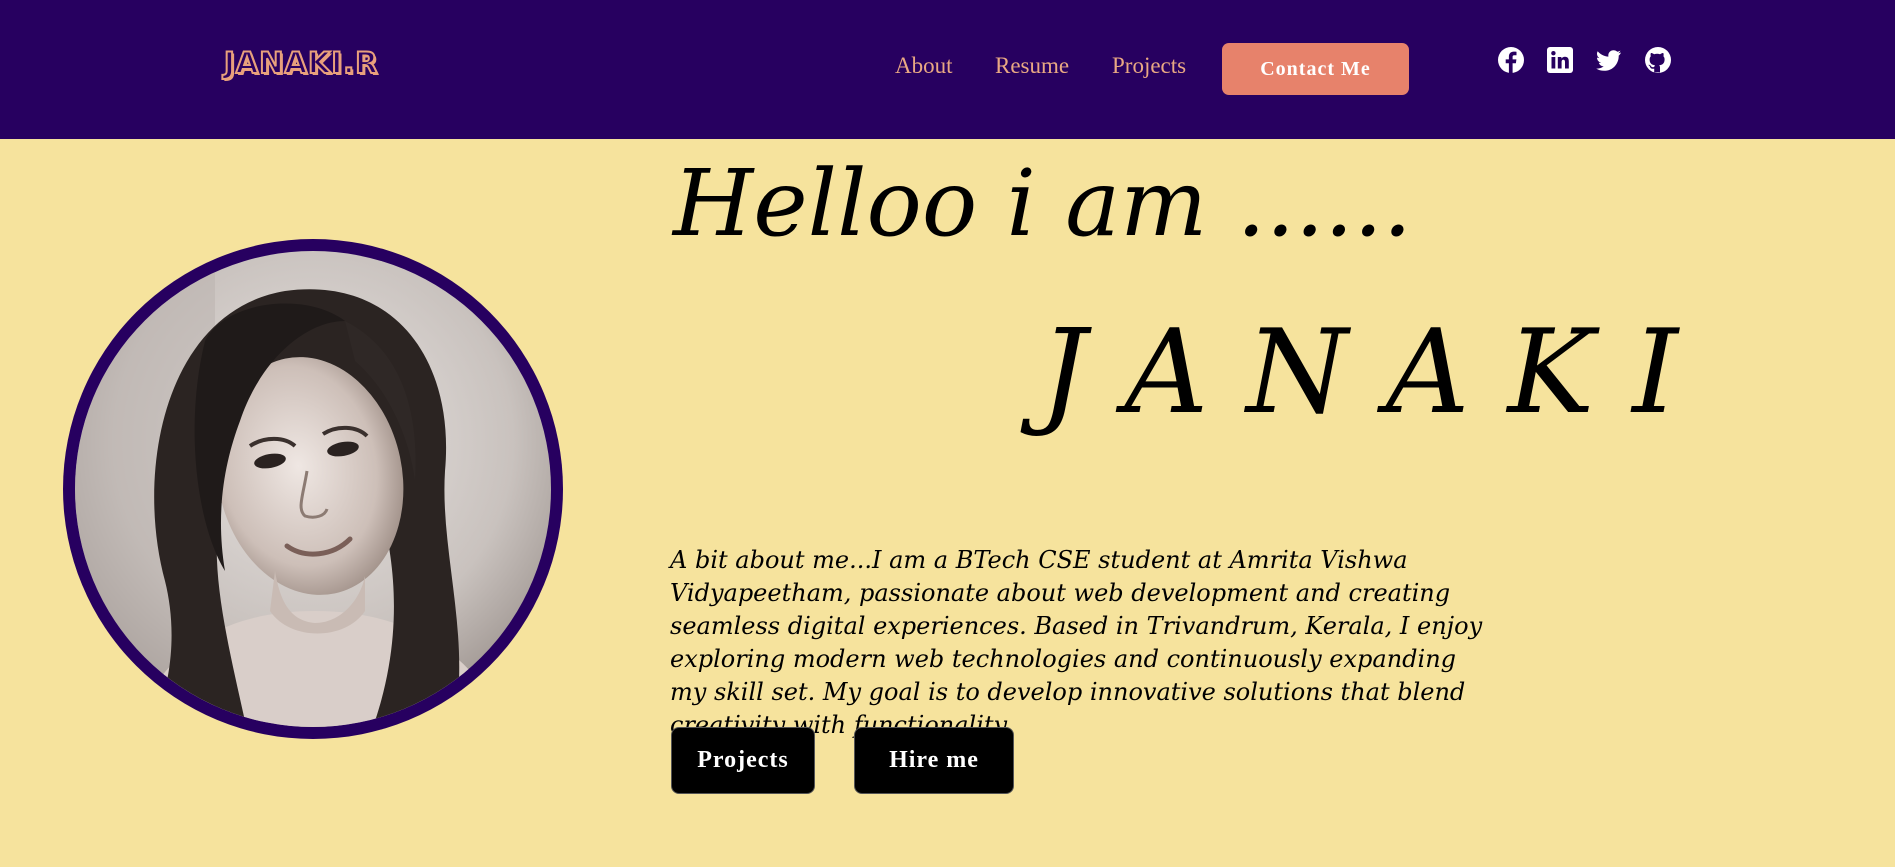  Describe the element at coordinates (934, 760) in the screenshot. I see `hire-me-button: Hire me` at that location.